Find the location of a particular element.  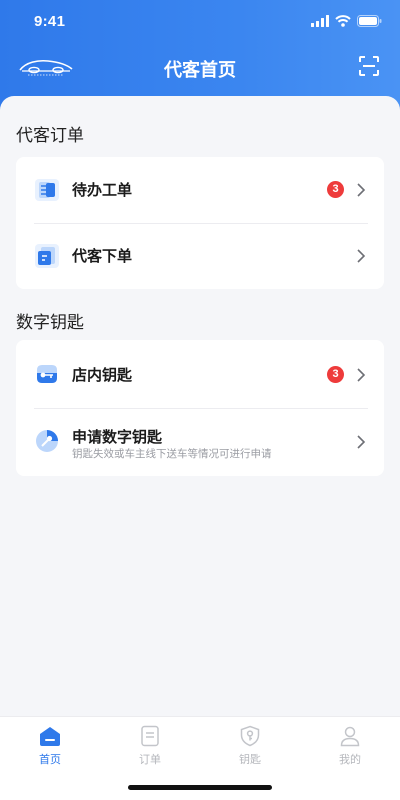

section-title-orders: 代客订单 is located at coordinates (50, 136).